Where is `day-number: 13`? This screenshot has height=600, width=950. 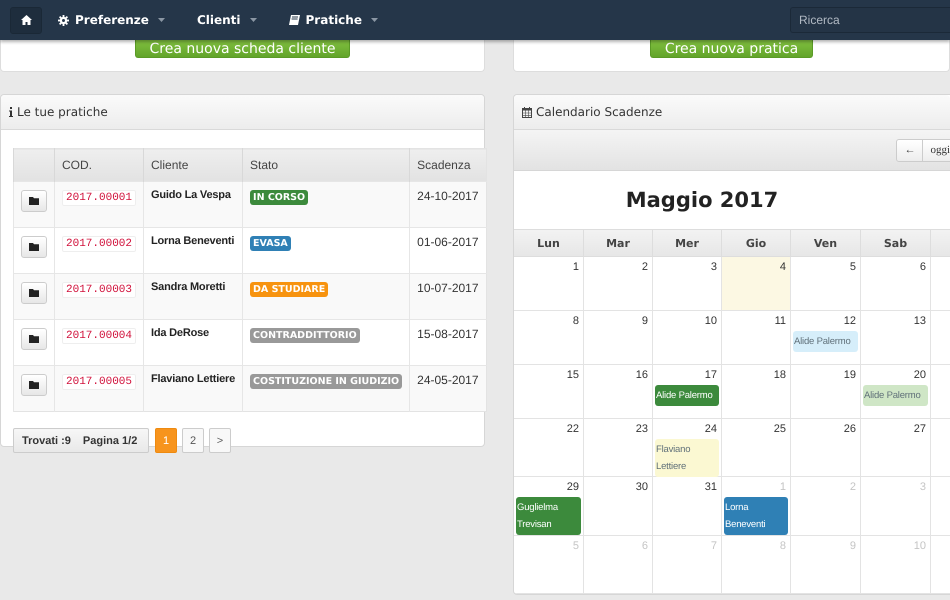
day-number: 13 is located at coordinates (920, 320).